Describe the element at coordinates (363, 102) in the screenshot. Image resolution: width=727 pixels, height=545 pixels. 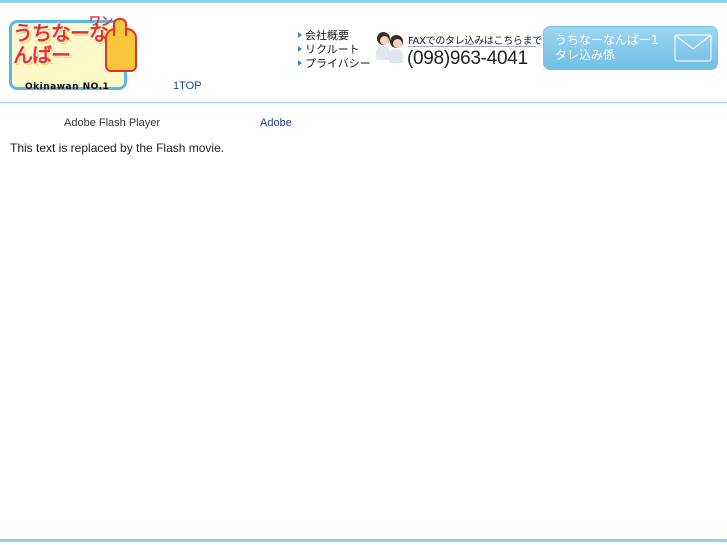
I see `header-divider` at that location.